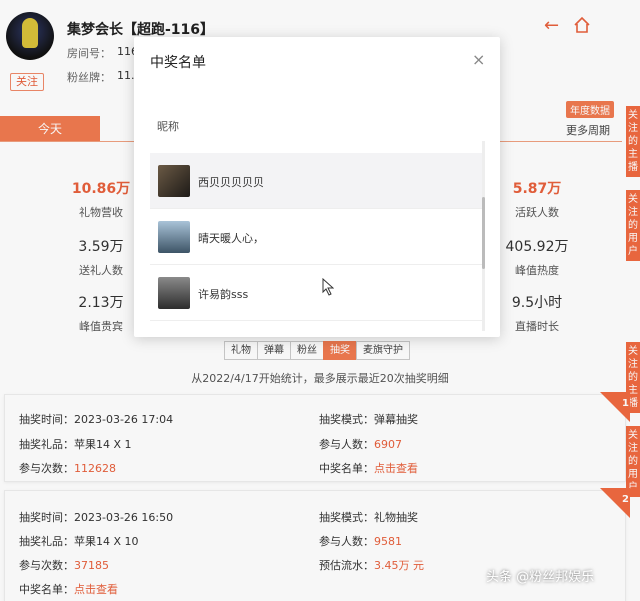 This screenshot has width=640, height=601. Describe the element at coordinates (231, 238) in the screenshot. I see `winner-name: 晴天暖人心，` at that location.